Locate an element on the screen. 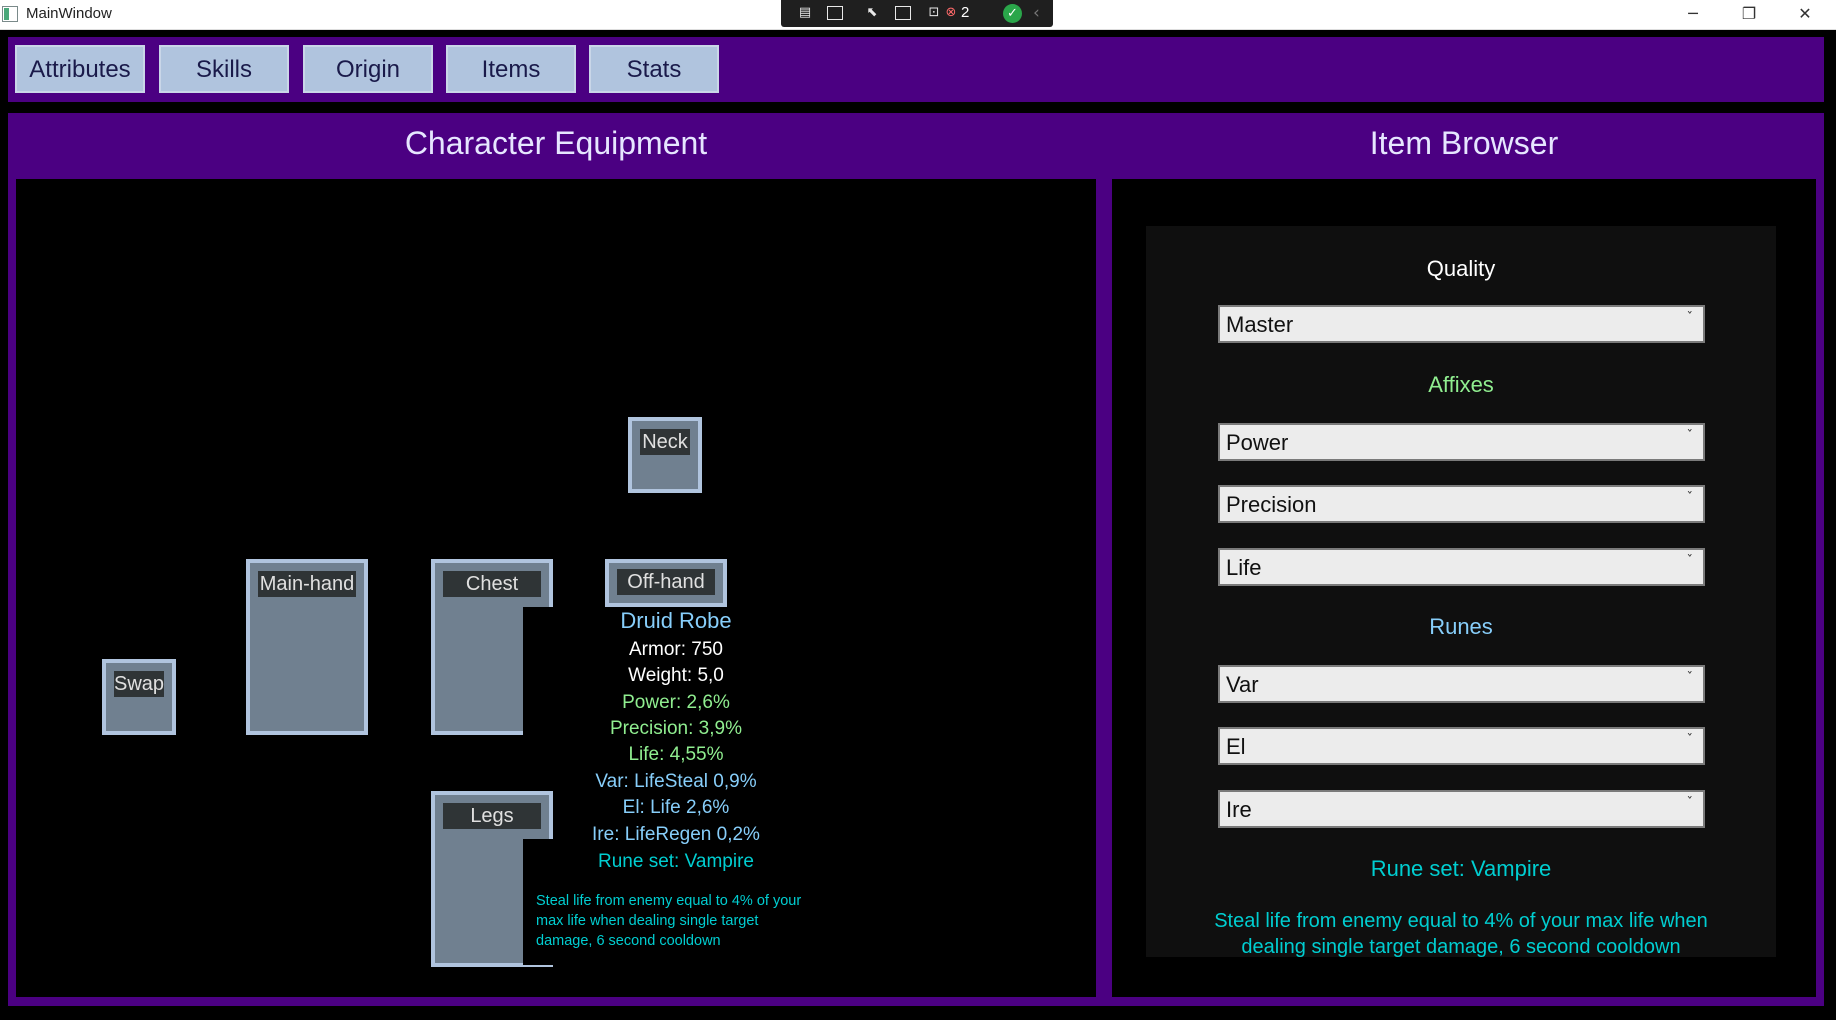 This screenshot has height=1020, width=1836. minimize-button: ─ is located at coordinates (1693, 14).